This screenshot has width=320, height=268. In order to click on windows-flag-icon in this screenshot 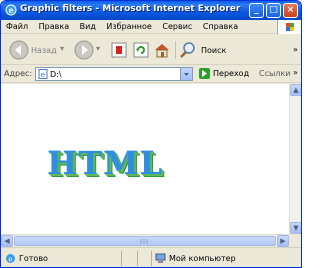, I will do `click(289, 27)`.